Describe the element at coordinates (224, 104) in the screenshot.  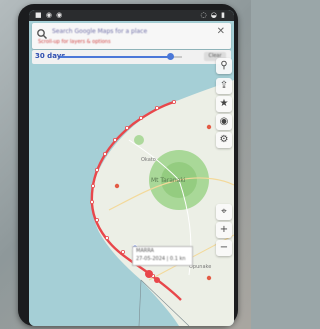
I see `star-icon: ★` at that location.